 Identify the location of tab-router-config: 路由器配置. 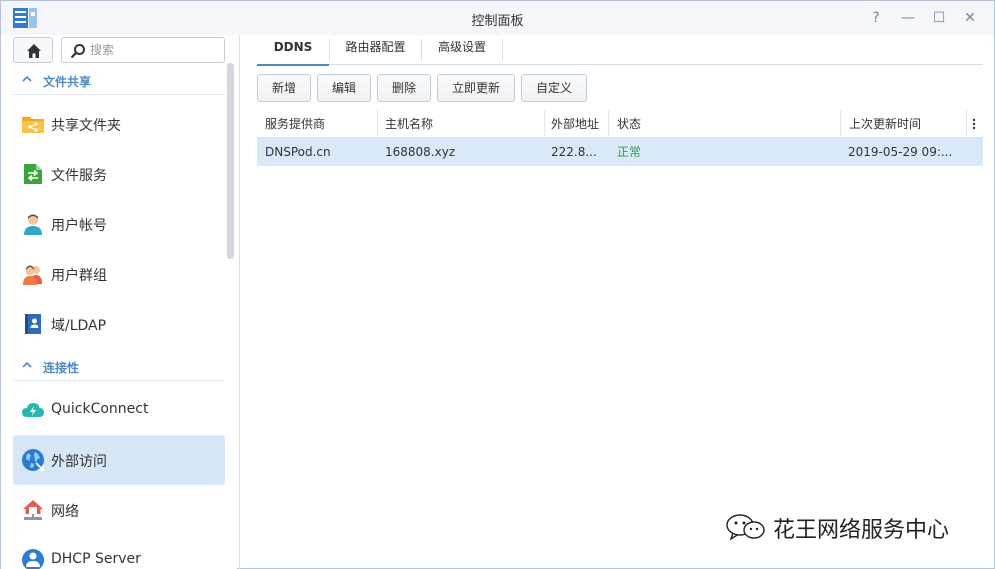
(375, 52).